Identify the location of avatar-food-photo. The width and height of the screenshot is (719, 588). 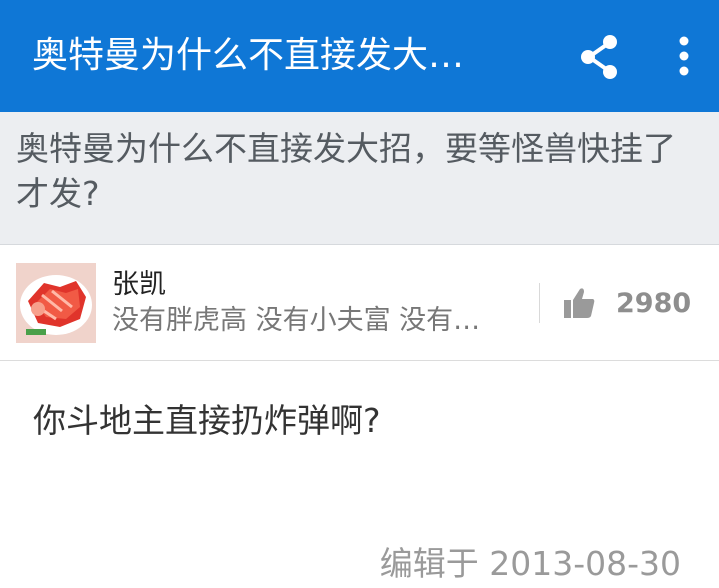
(56, 303).